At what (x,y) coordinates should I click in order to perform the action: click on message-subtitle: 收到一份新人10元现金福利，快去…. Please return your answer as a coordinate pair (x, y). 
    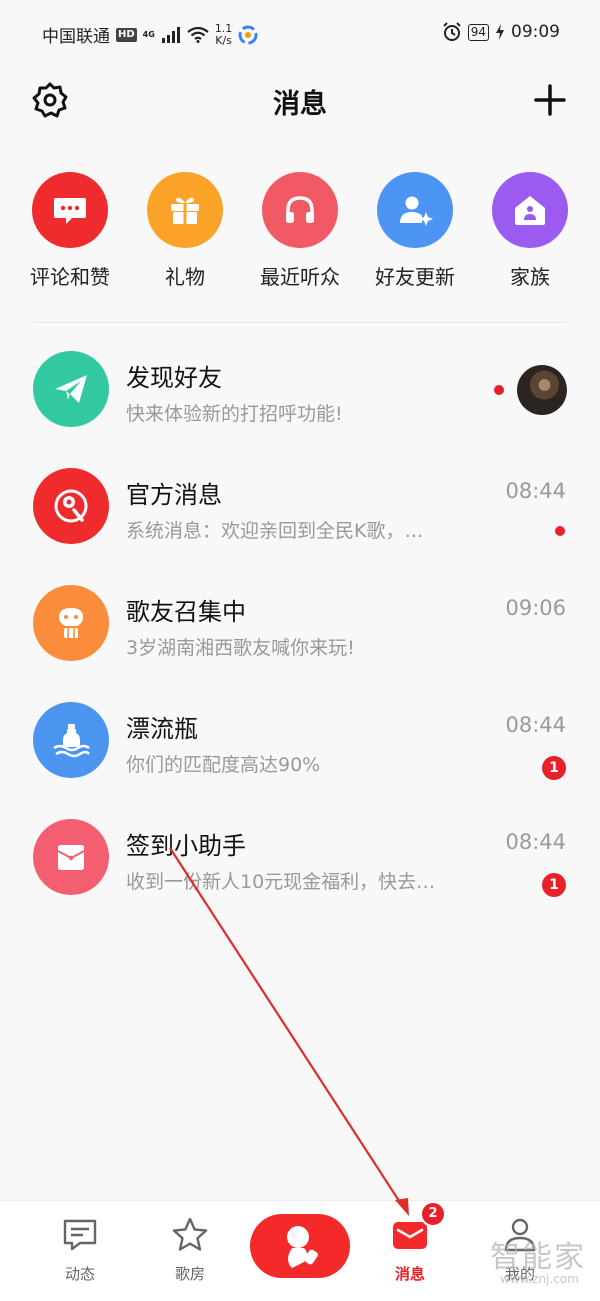
    Looking at the image, I should click on (281, 882).